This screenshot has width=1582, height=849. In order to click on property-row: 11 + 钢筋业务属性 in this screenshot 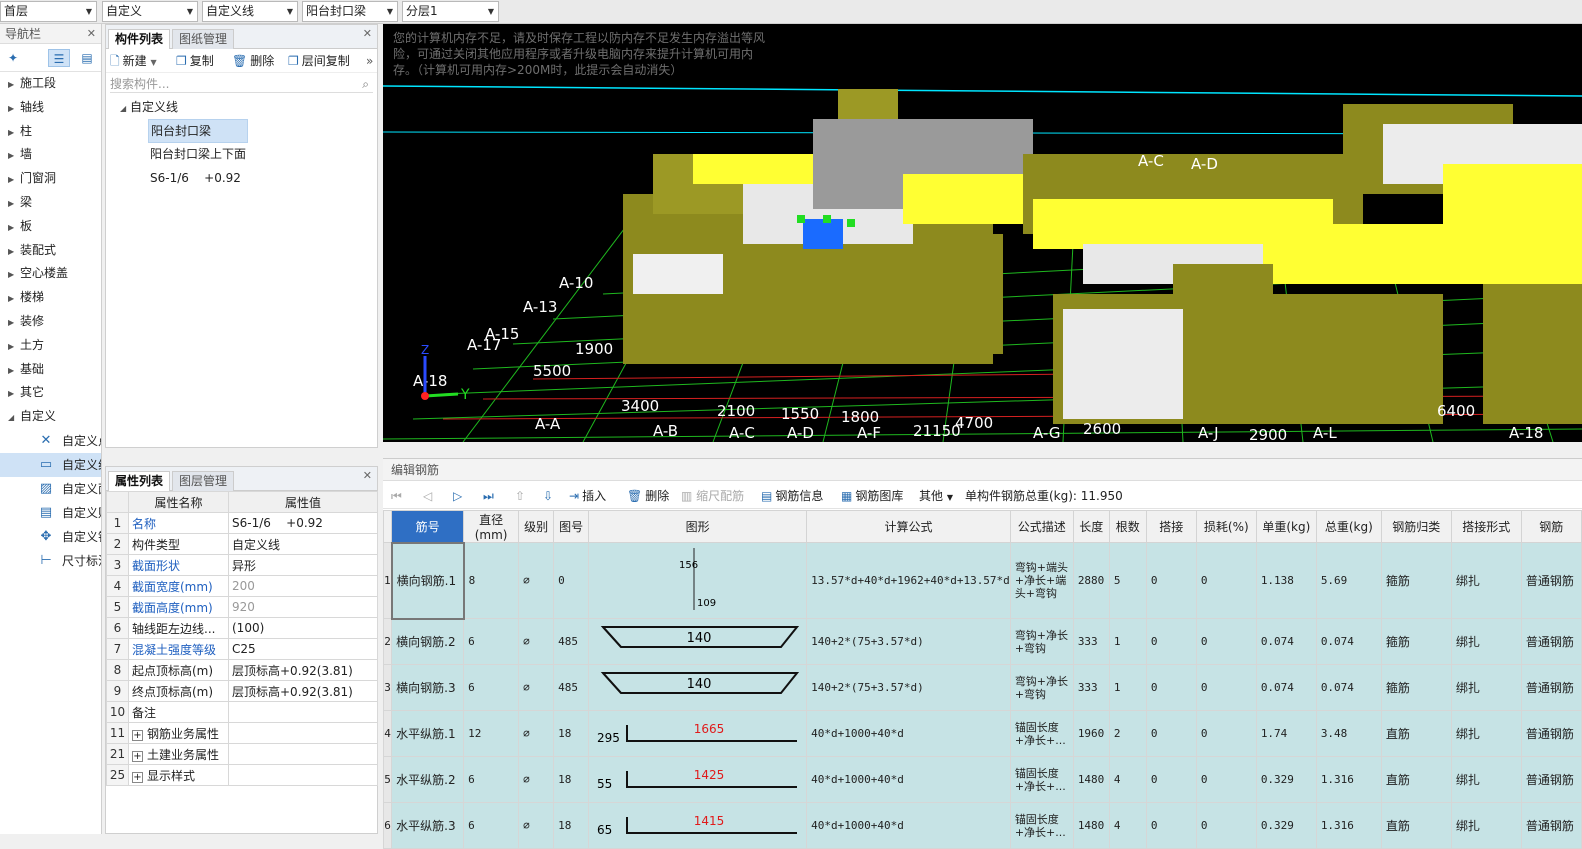, I will do `click(242, 733)`.